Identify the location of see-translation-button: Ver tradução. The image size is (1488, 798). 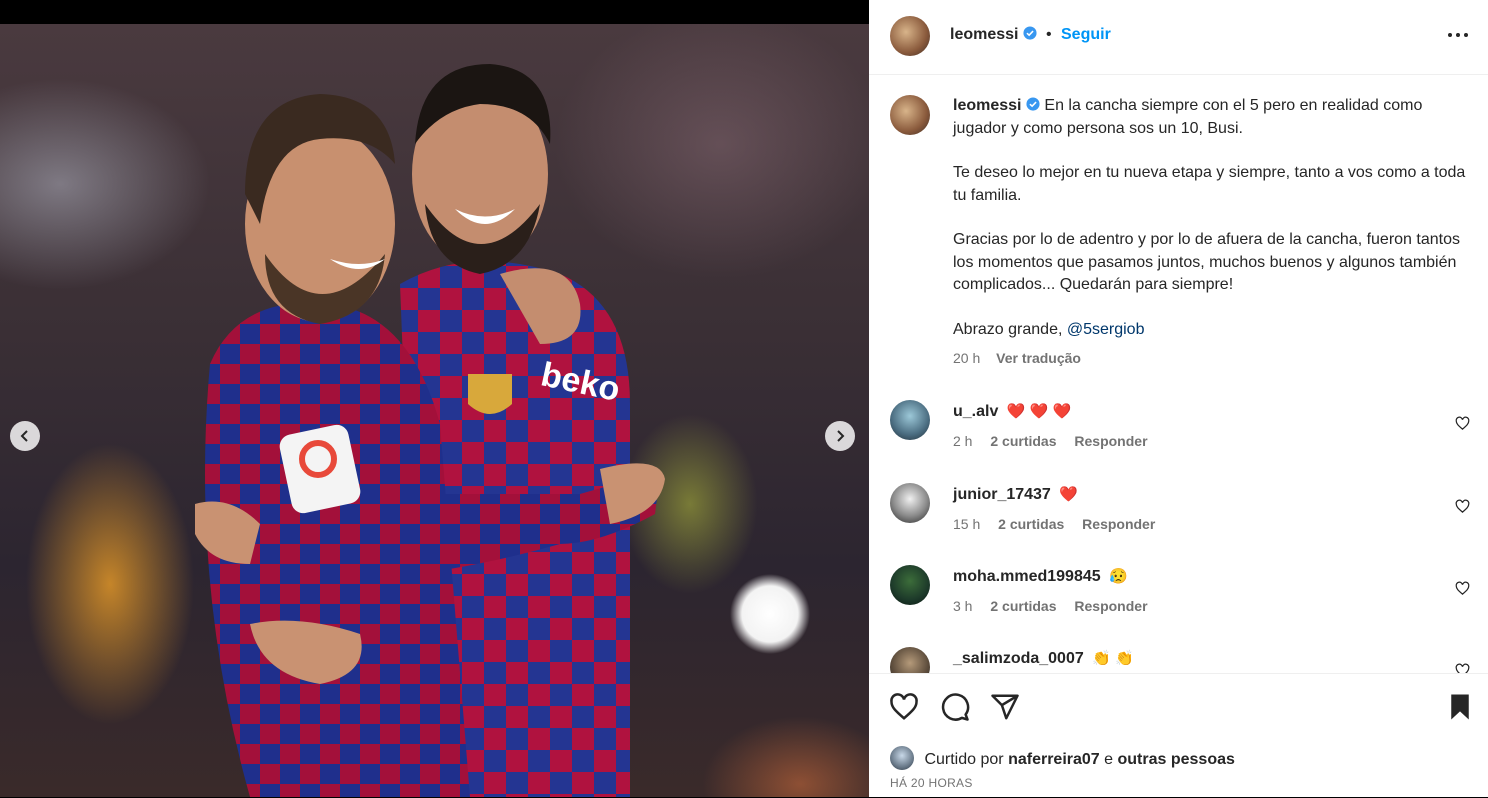
(1038, 358).